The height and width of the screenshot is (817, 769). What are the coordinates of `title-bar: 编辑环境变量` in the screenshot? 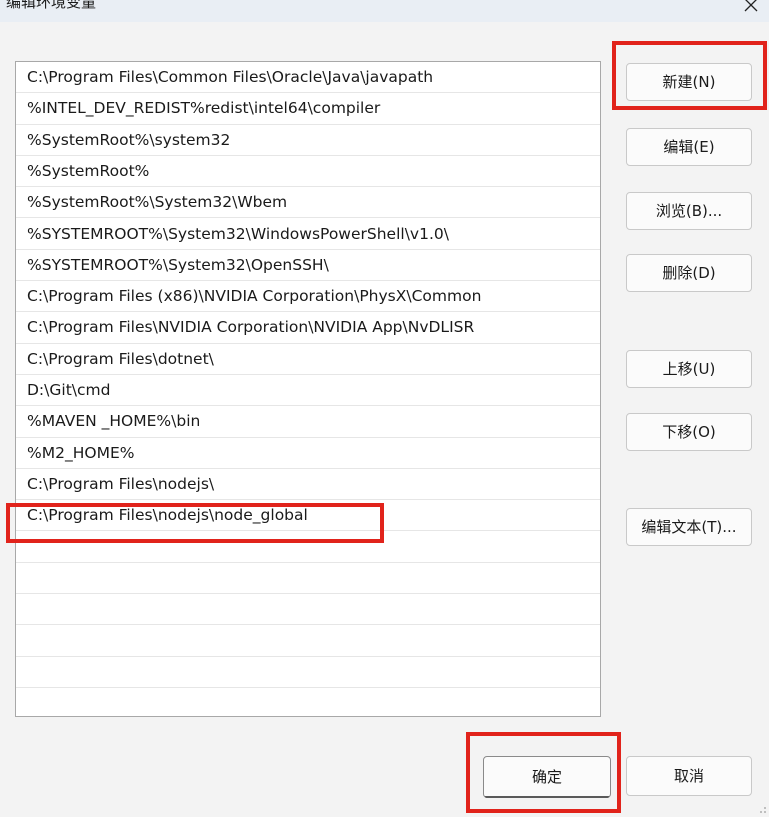 It's located at (384, 11).